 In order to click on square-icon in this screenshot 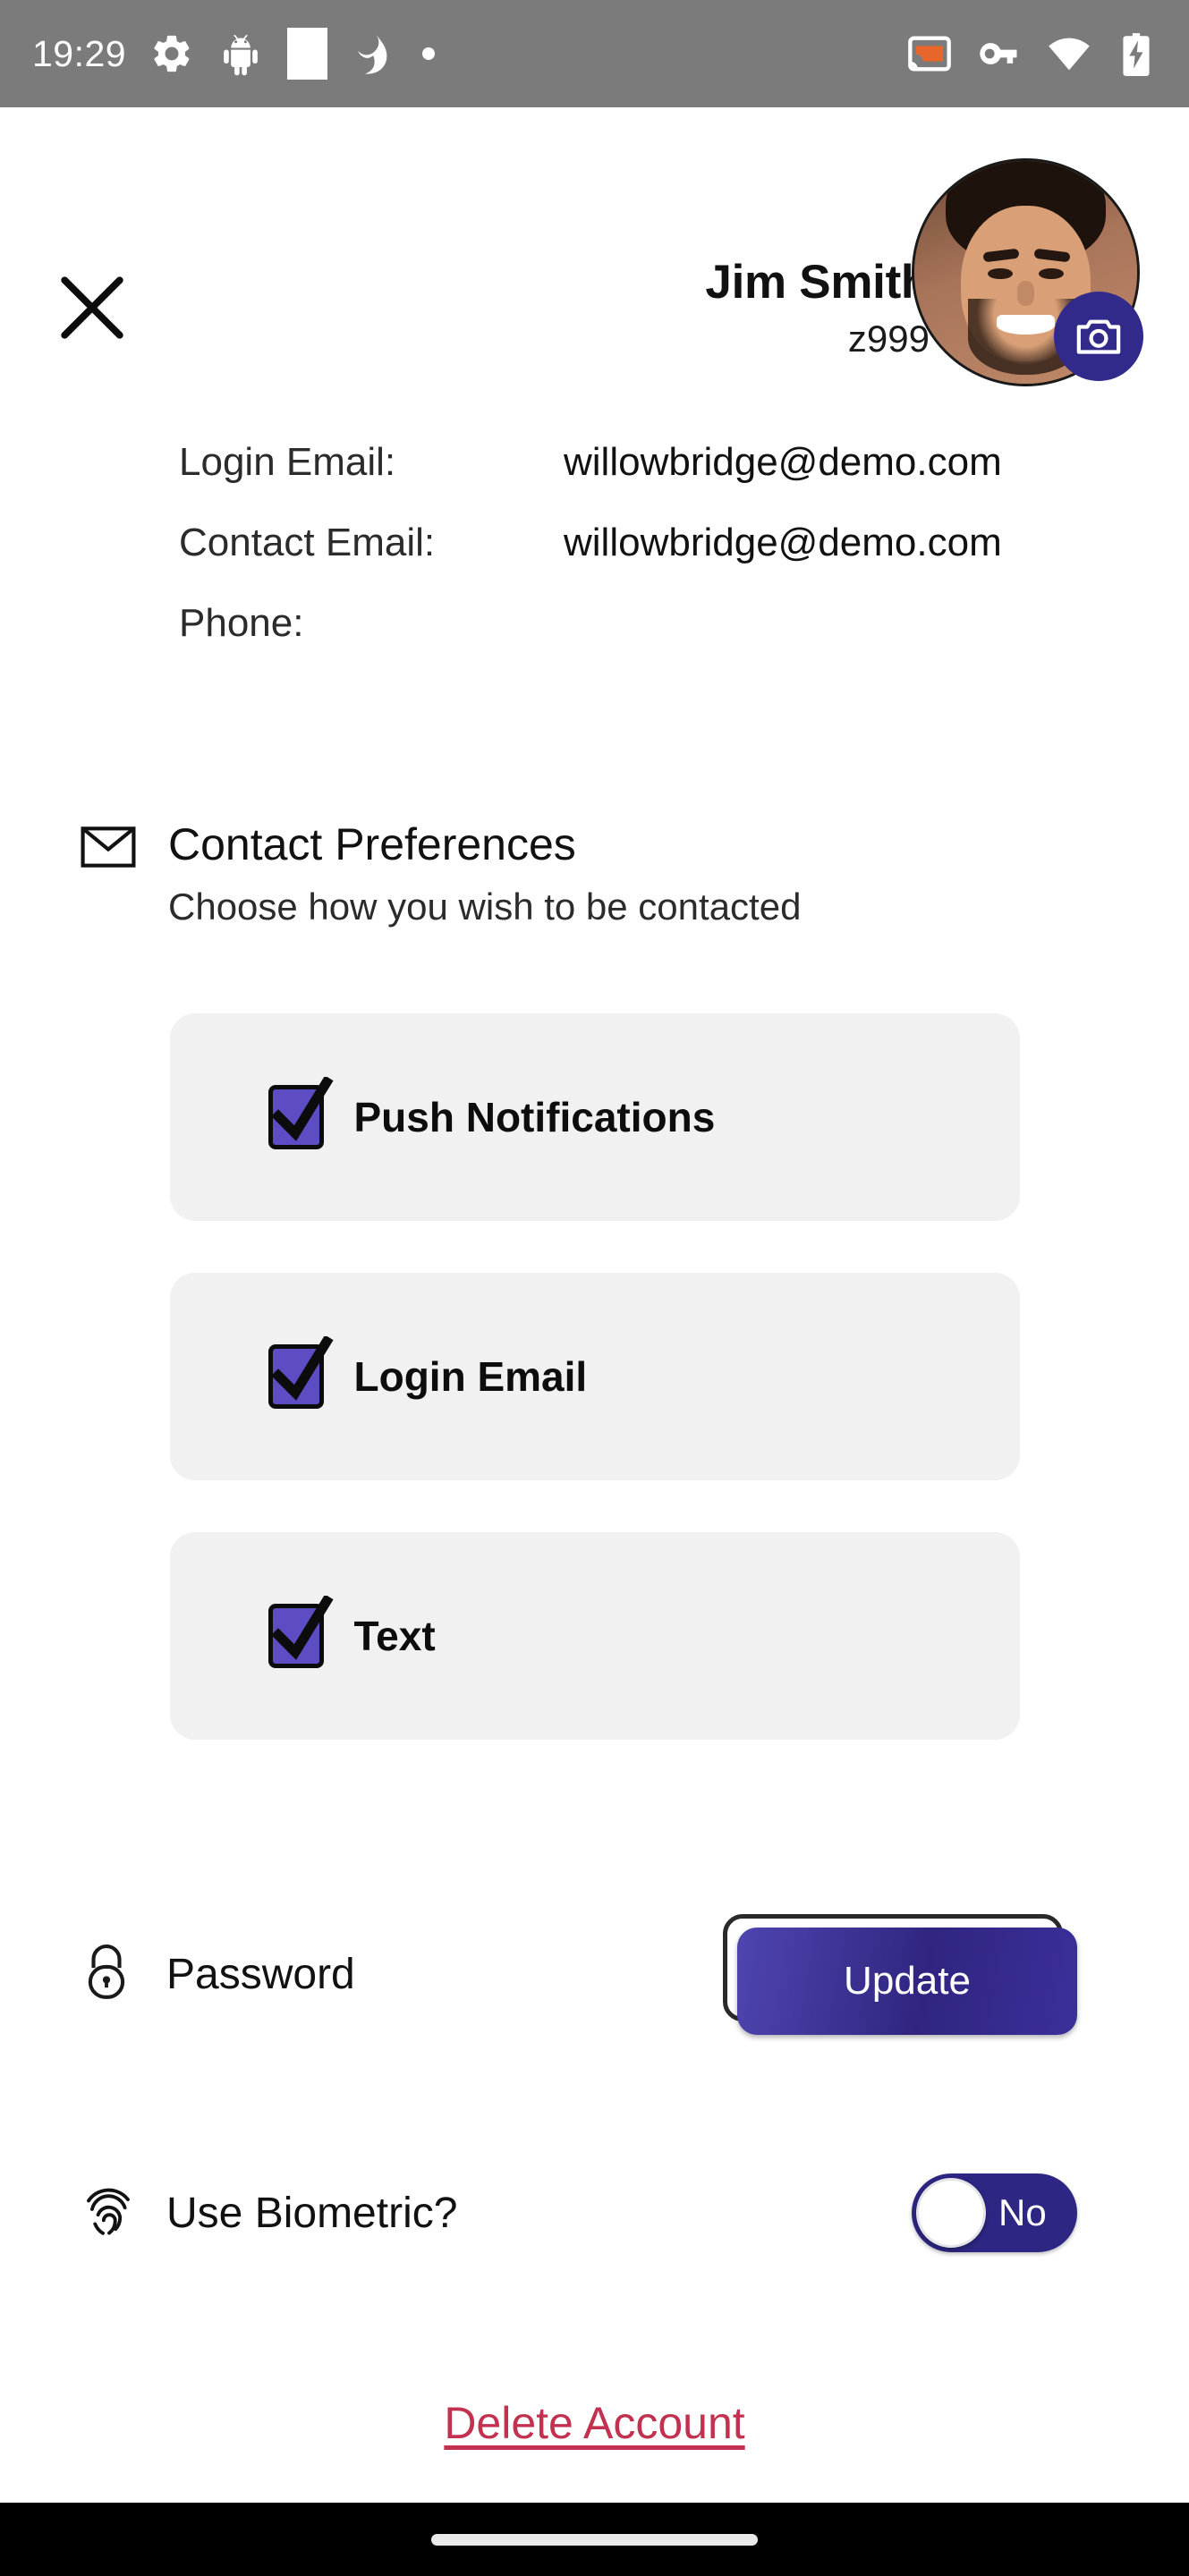, I will do `click(307, 54)`.